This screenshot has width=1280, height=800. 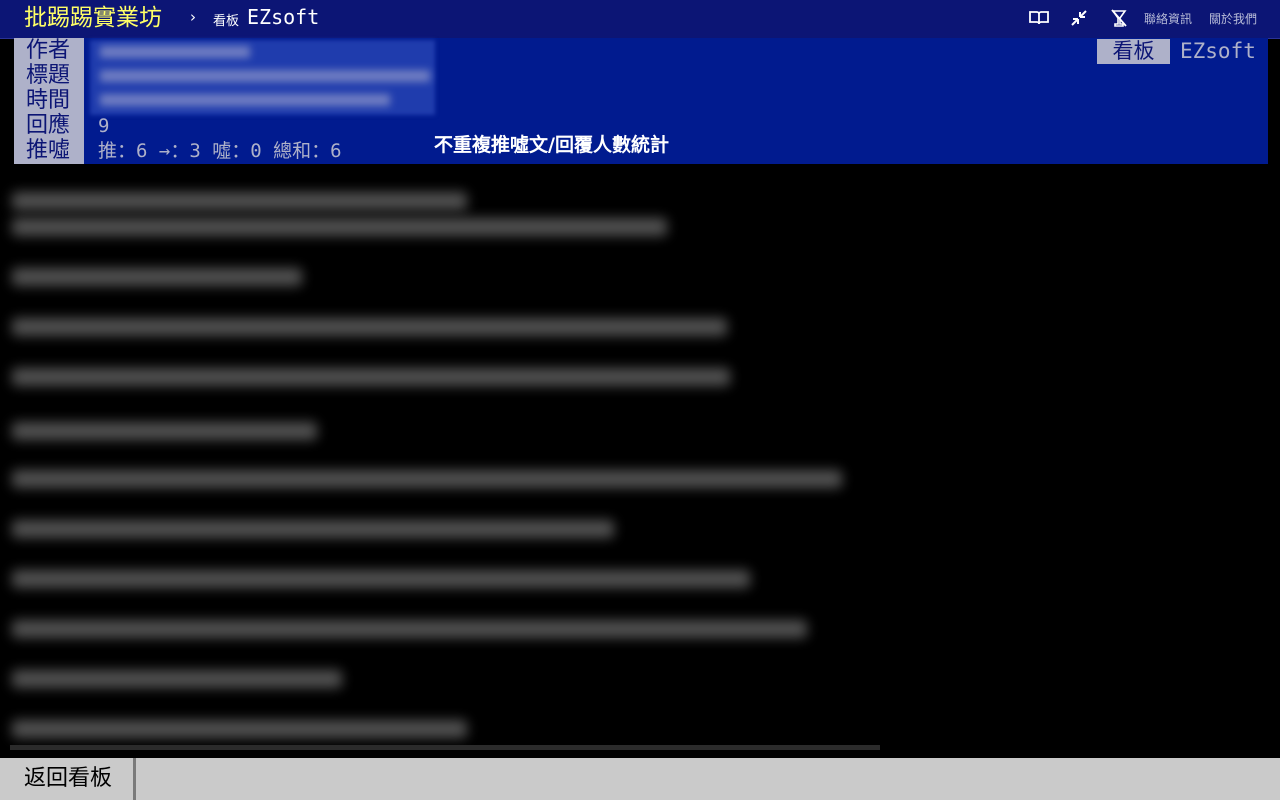 What do you see at coordinates (1133, 51) in the screenshot?
I see `board-tag-label: 看板` at bounding box center [1133, 51].